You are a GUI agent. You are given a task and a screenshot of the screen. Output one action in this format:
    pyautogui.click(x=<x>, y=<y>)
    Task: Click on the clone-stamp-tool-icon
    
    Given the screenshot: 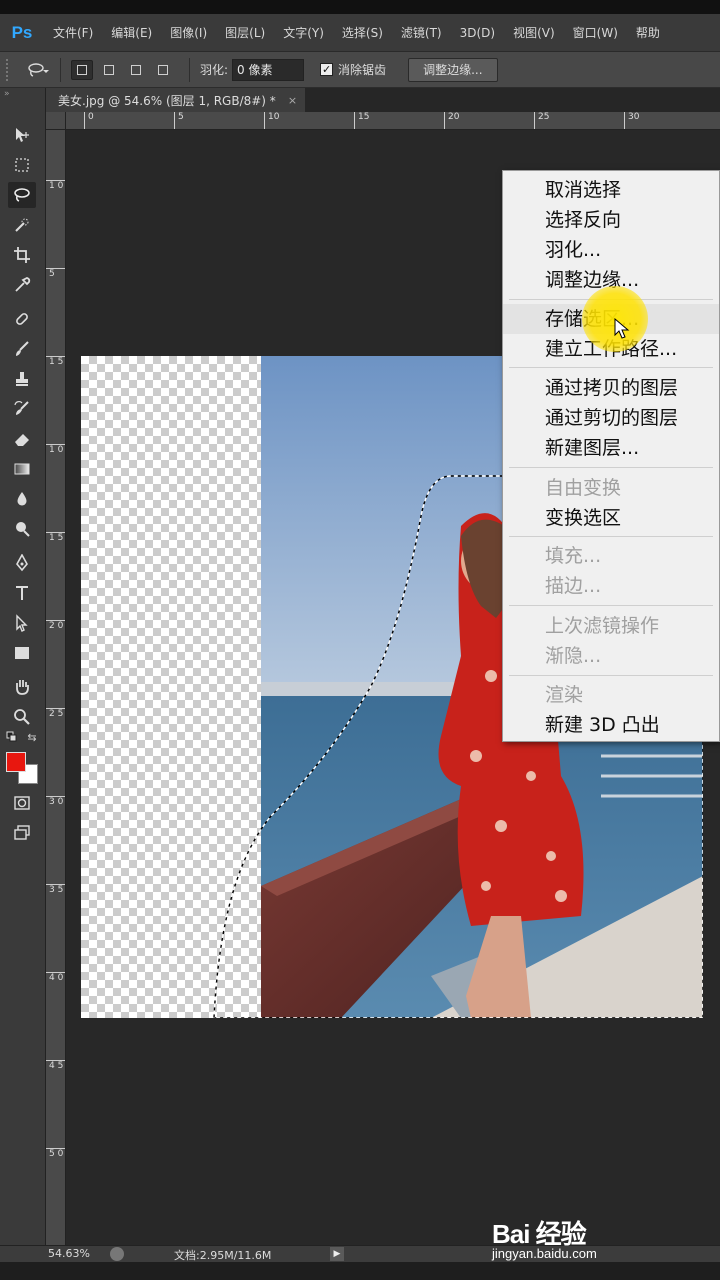 What is the action you would take?
    pyautogui.click(x=22, y=379)
    